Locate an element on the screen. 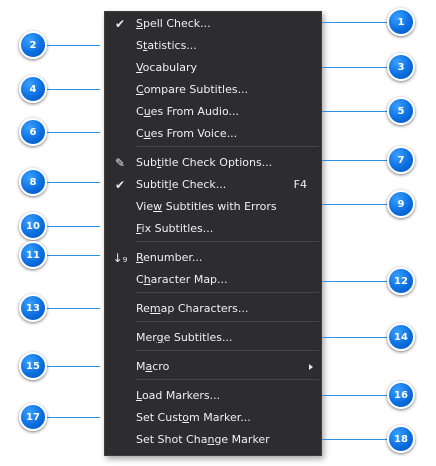  callout-badge: 16 is located at coordinates (401, 395).